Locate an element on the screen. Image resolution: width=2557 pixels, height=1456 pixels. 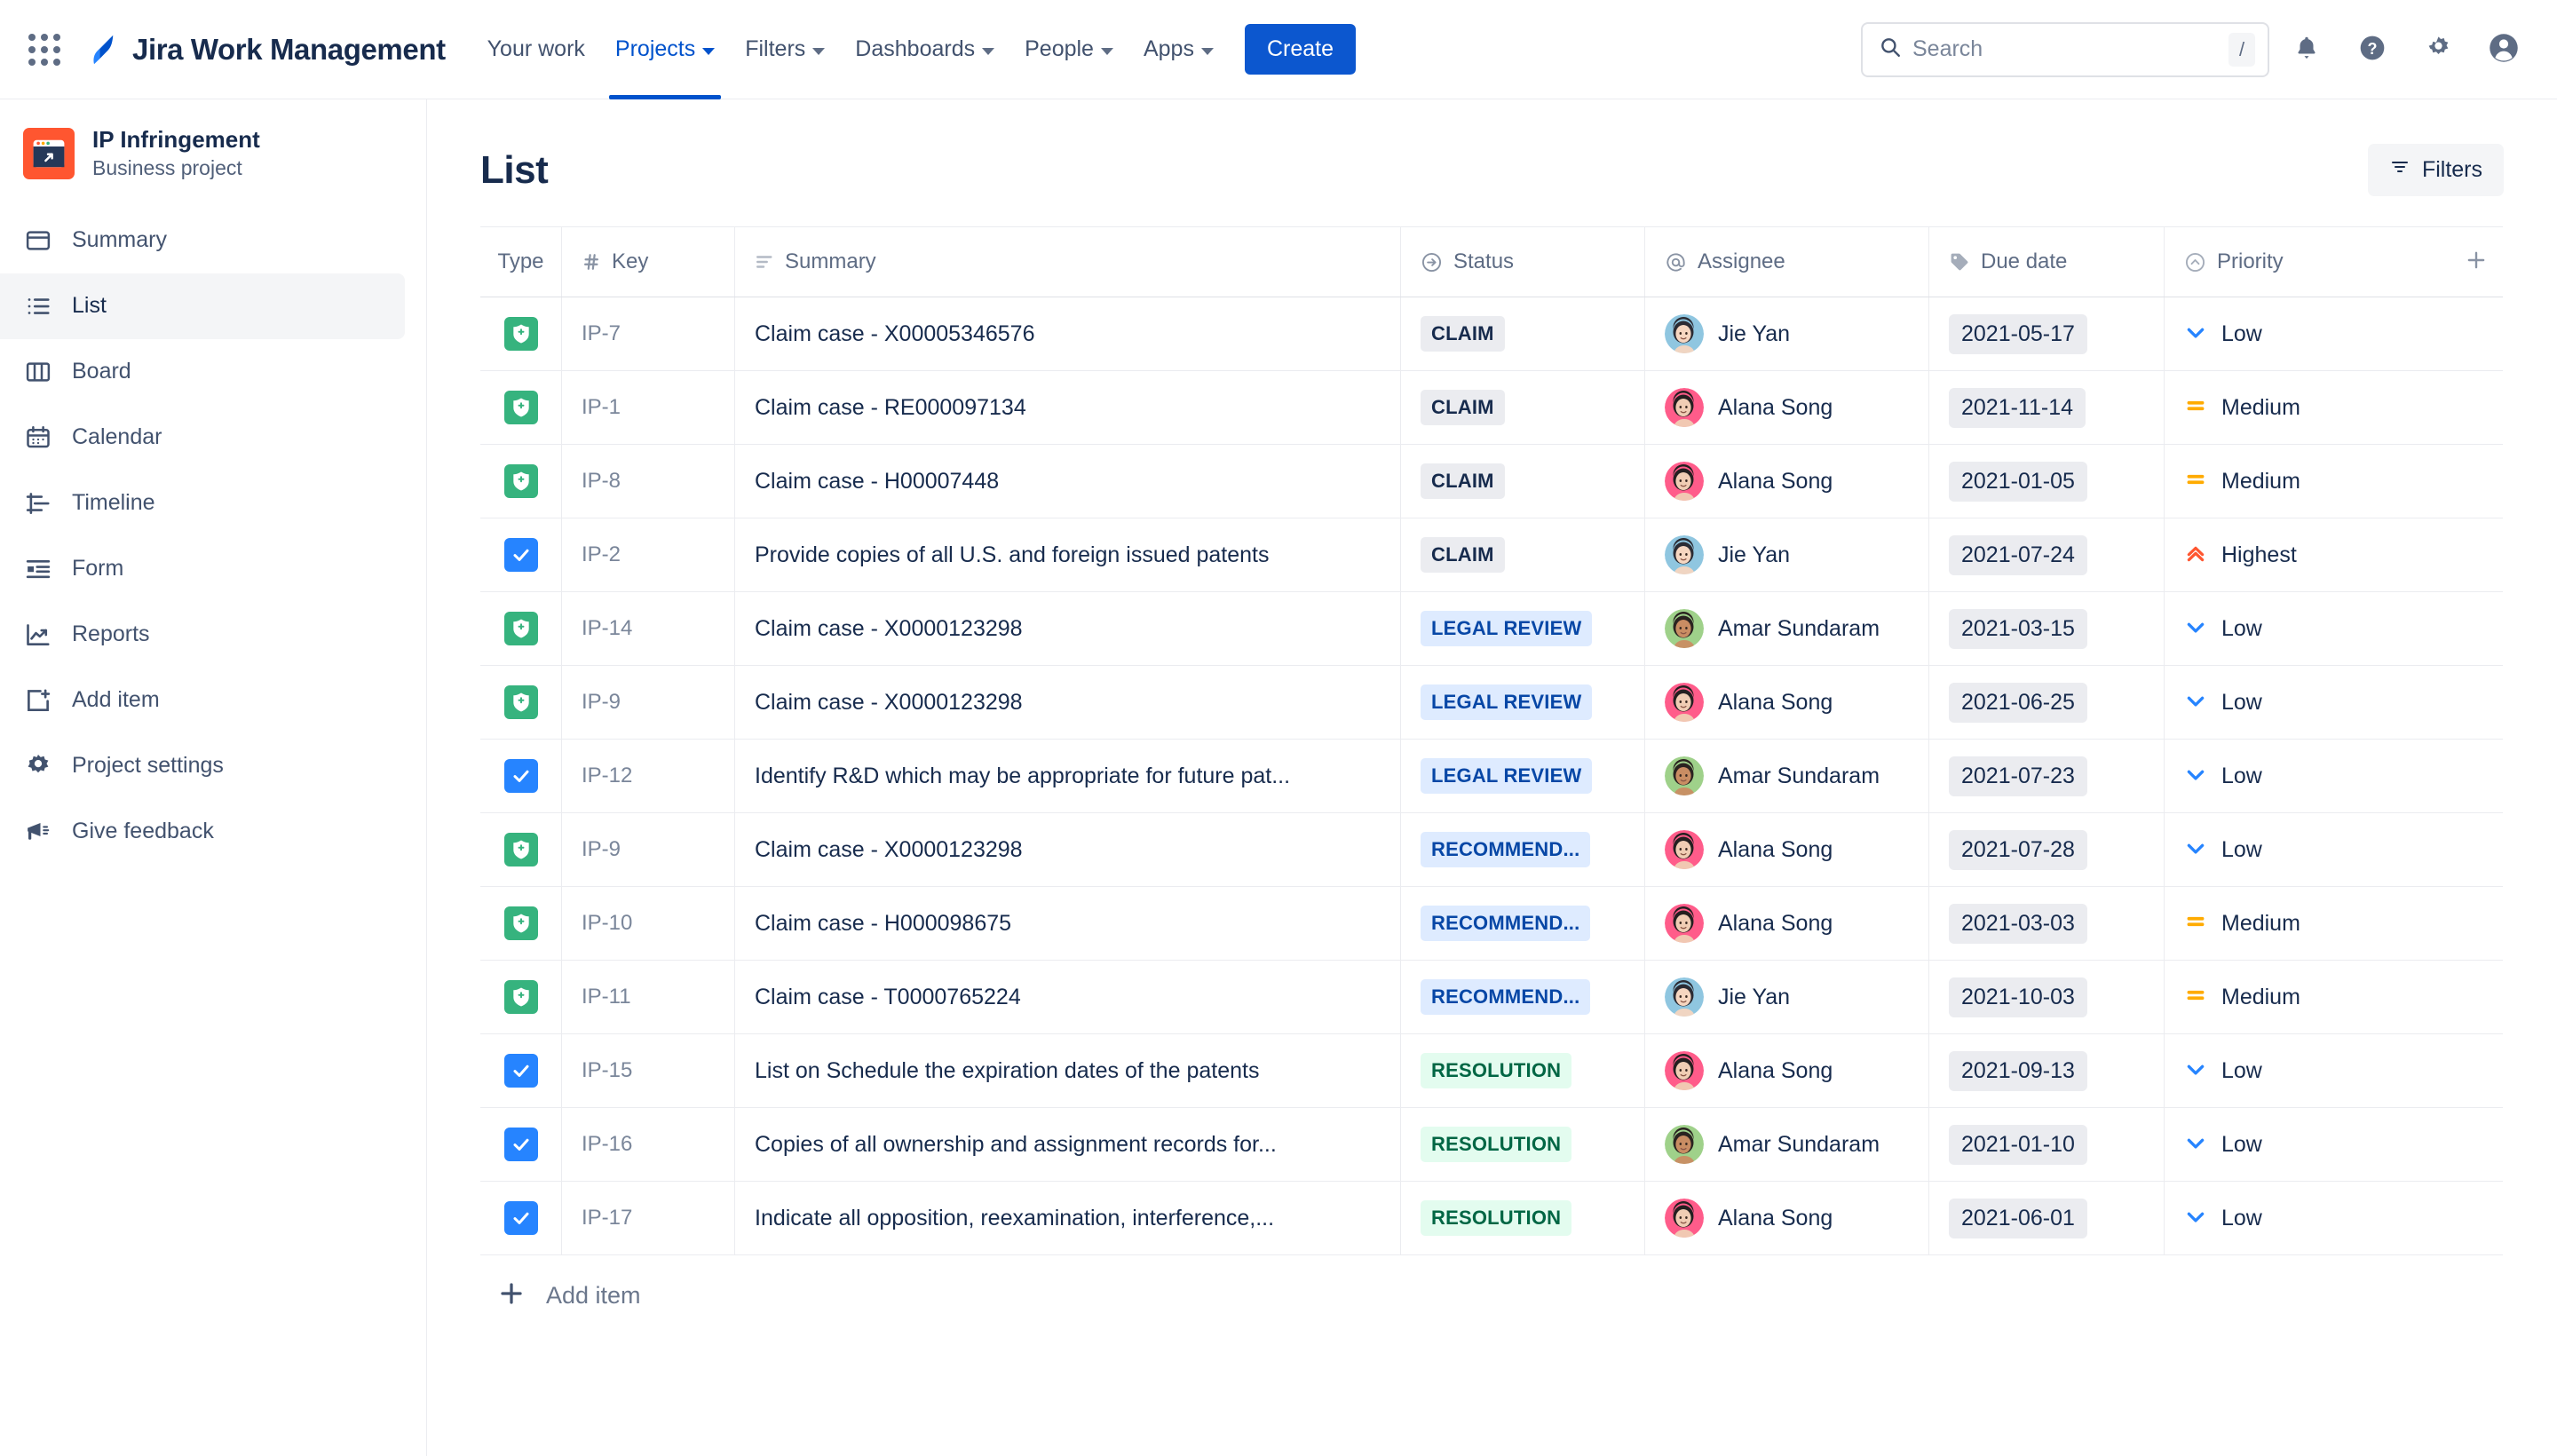
sidebar-item-calendar: Calendar is located at coordinates (202, 438).